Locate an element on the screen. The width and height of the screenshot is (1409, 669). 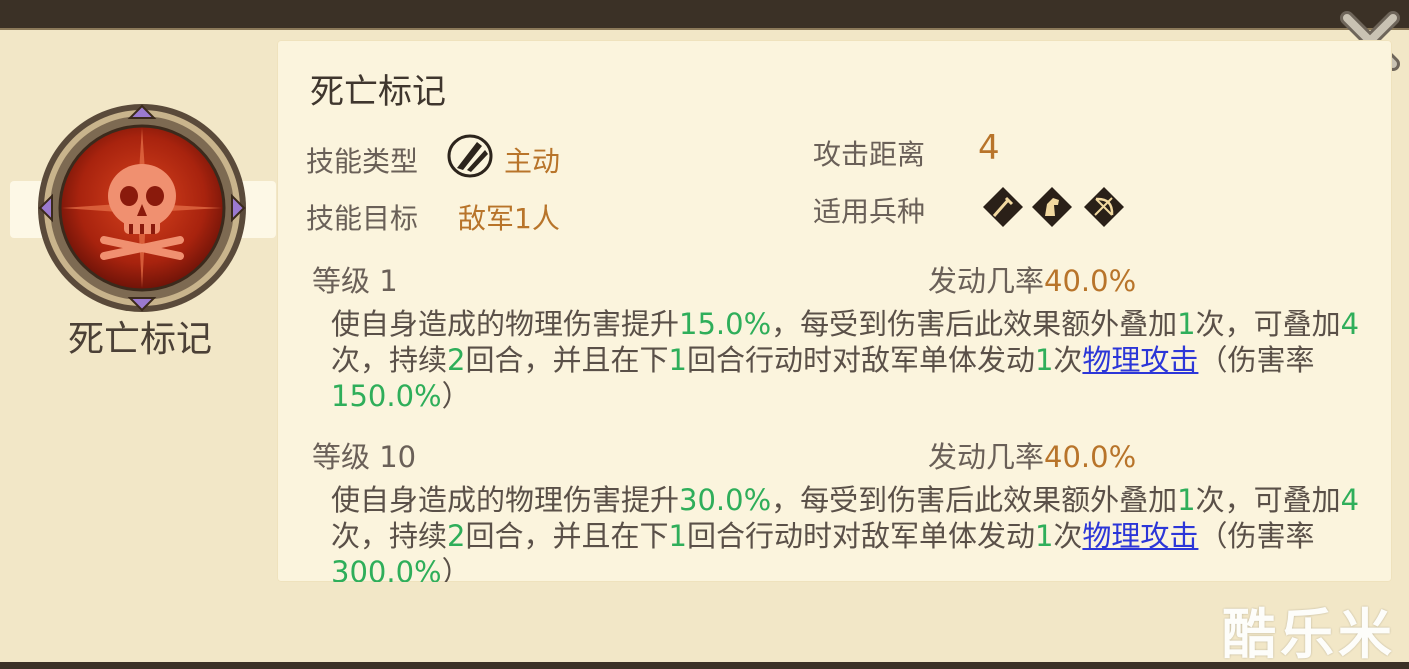
skill-type-label: 技能类型 is located at coordinates (362, 161).